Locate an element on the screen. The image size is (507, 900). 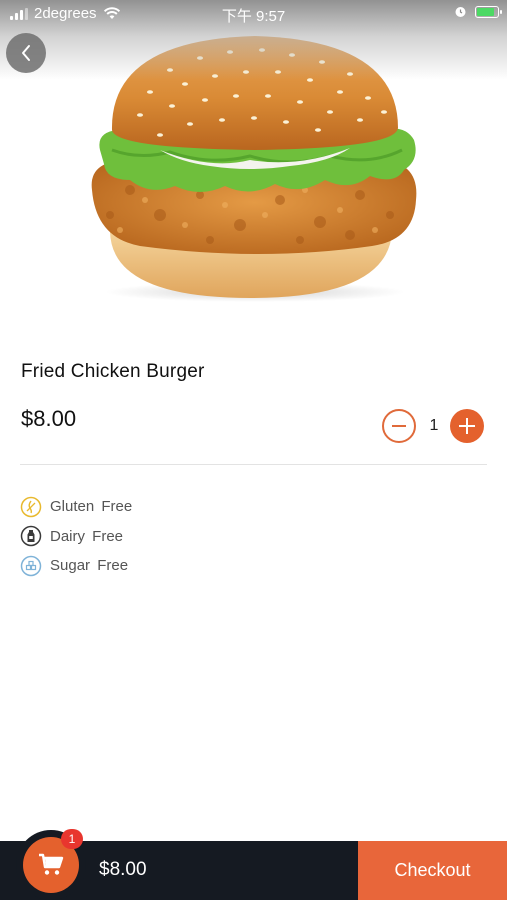
cart-count-badge: 1 is located at coordinates (72, 839).